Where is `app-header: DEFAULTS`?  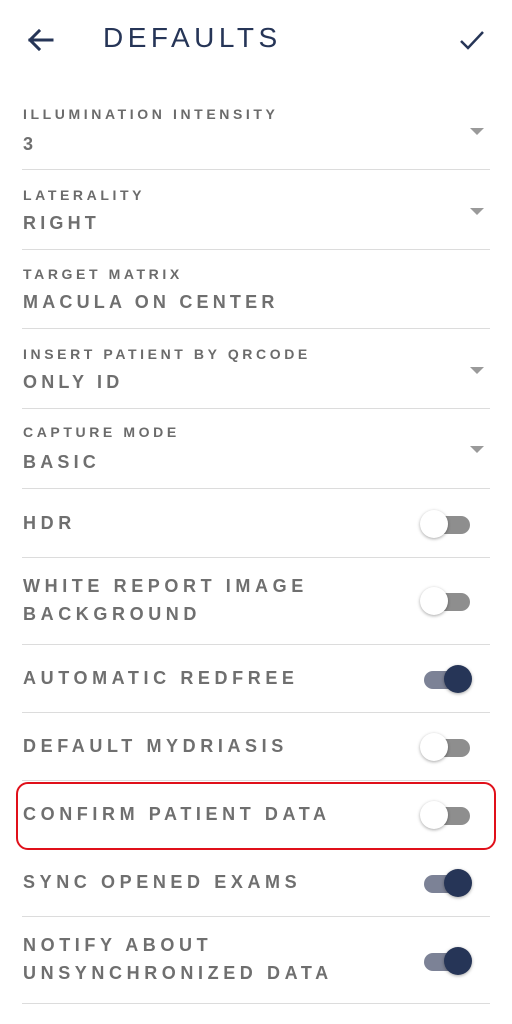
app-header: DEFAULTS is located at coordinates (256, 41).